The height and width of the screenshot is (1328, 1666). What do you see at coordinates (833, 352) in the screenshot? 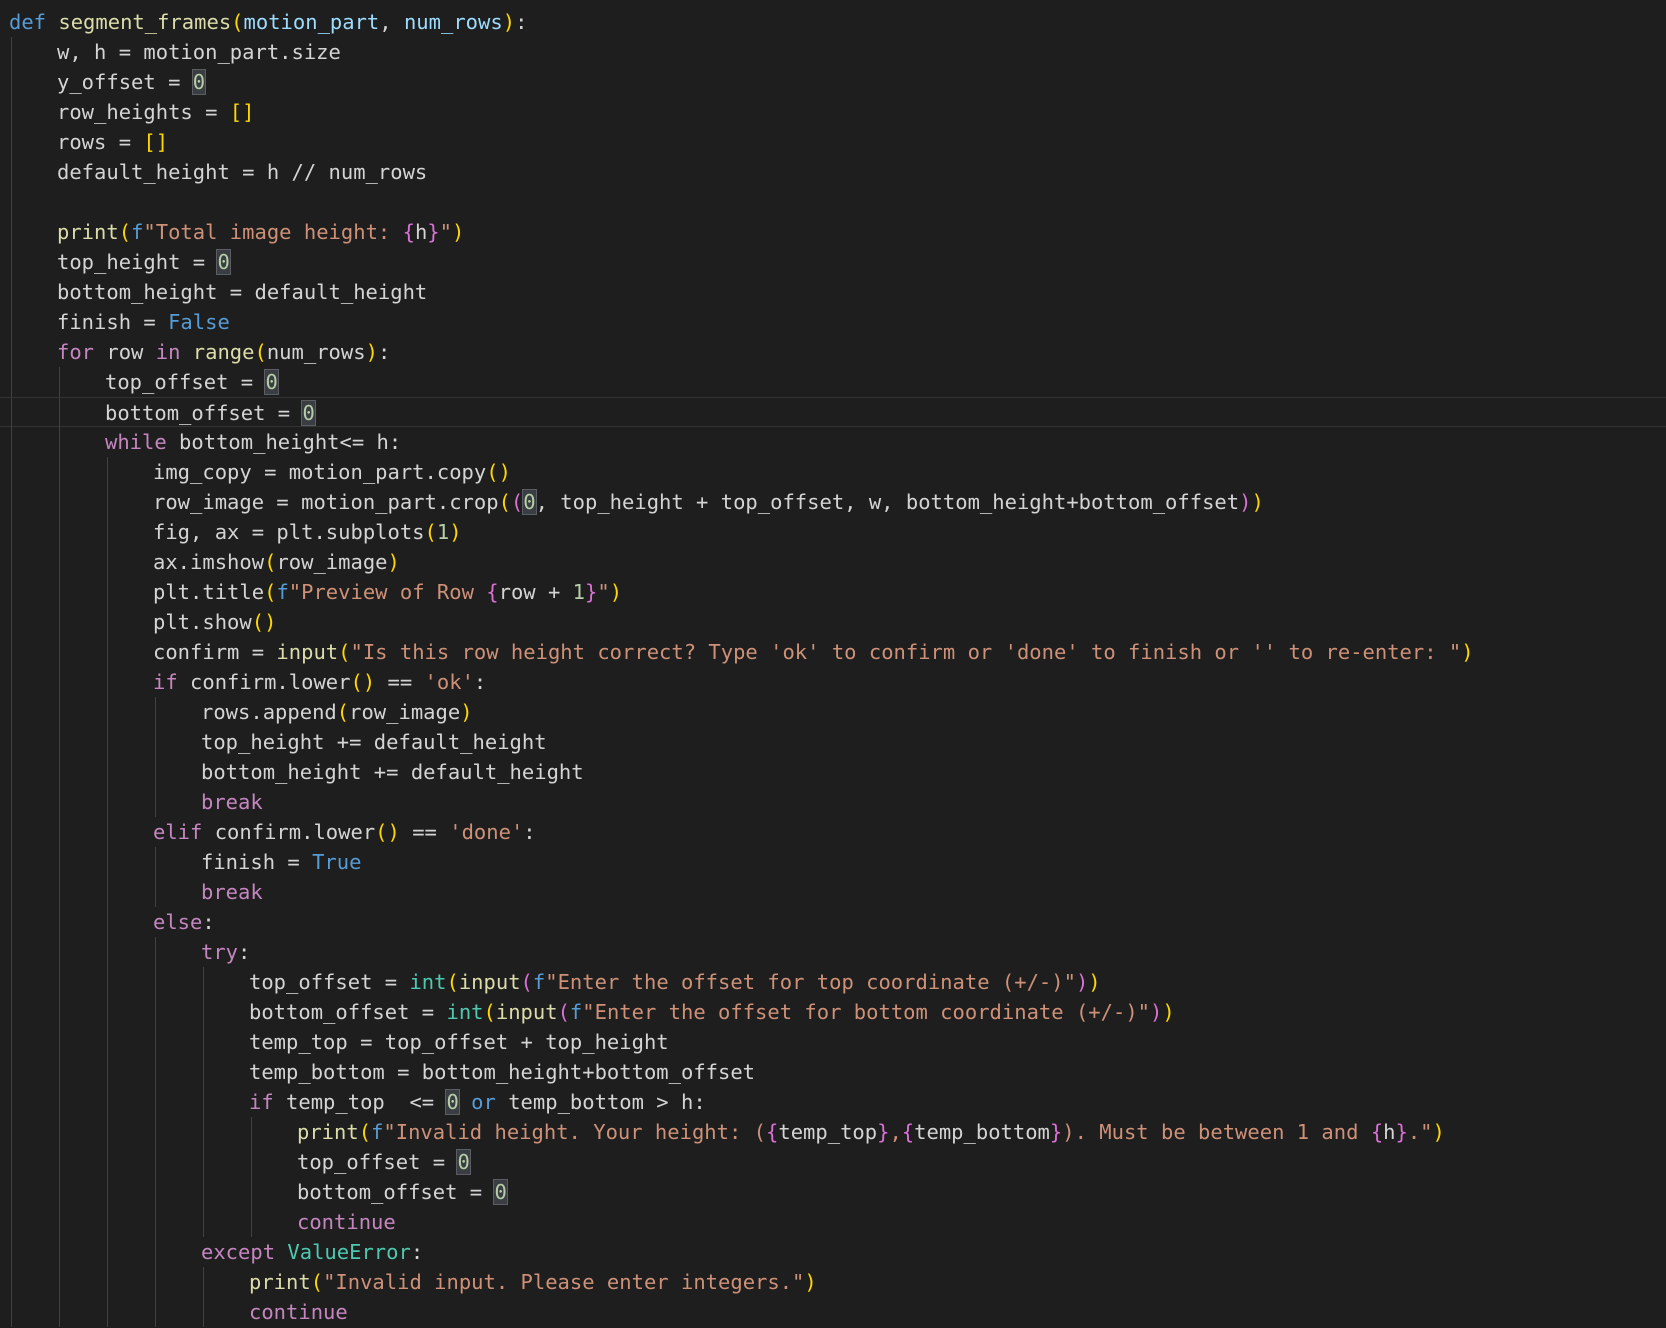
I see `code-line: for row in range(num_rows):` at bounding box center [833, 352].